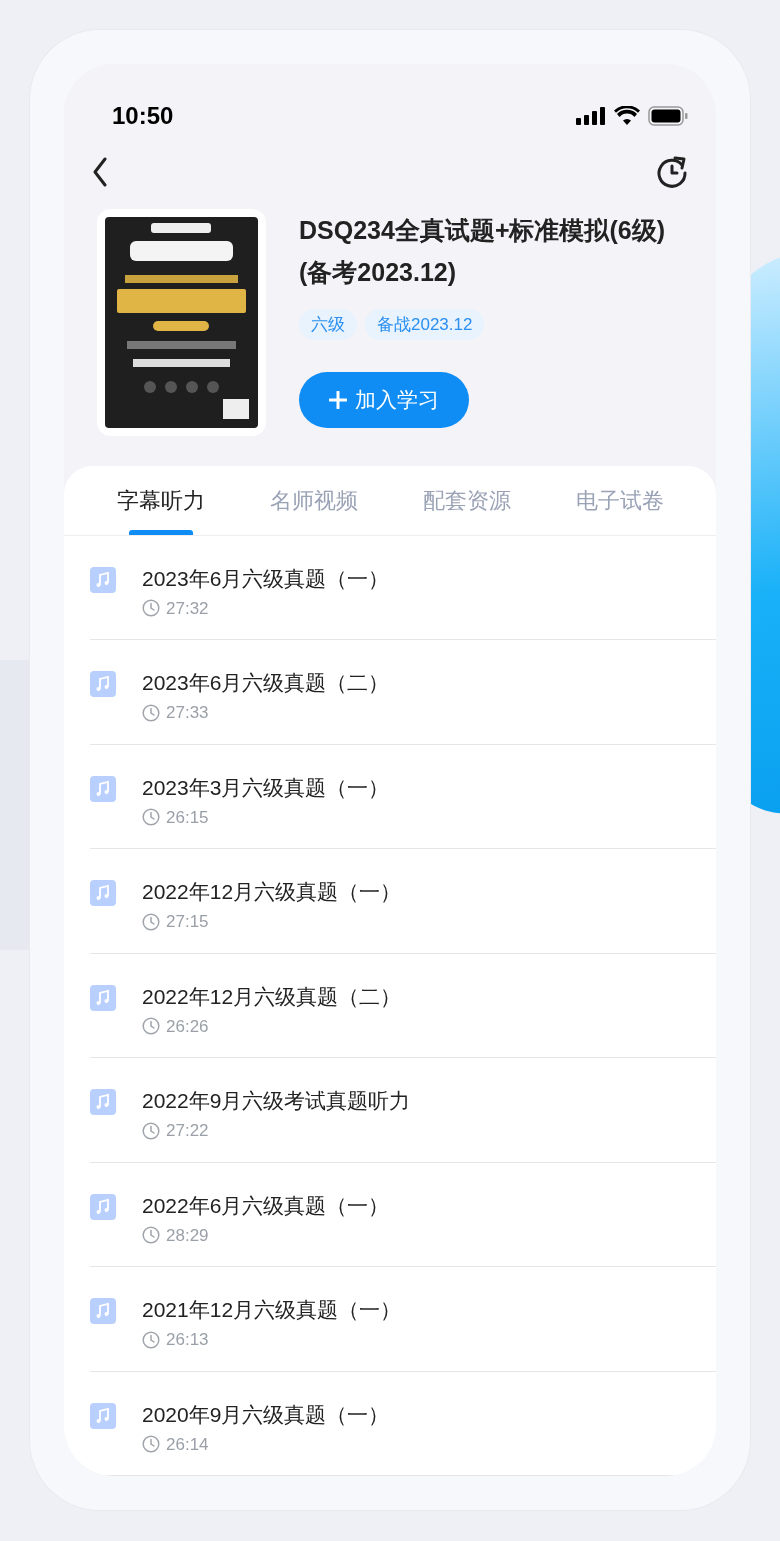  I want to click on back-icon, so click(100, 171).